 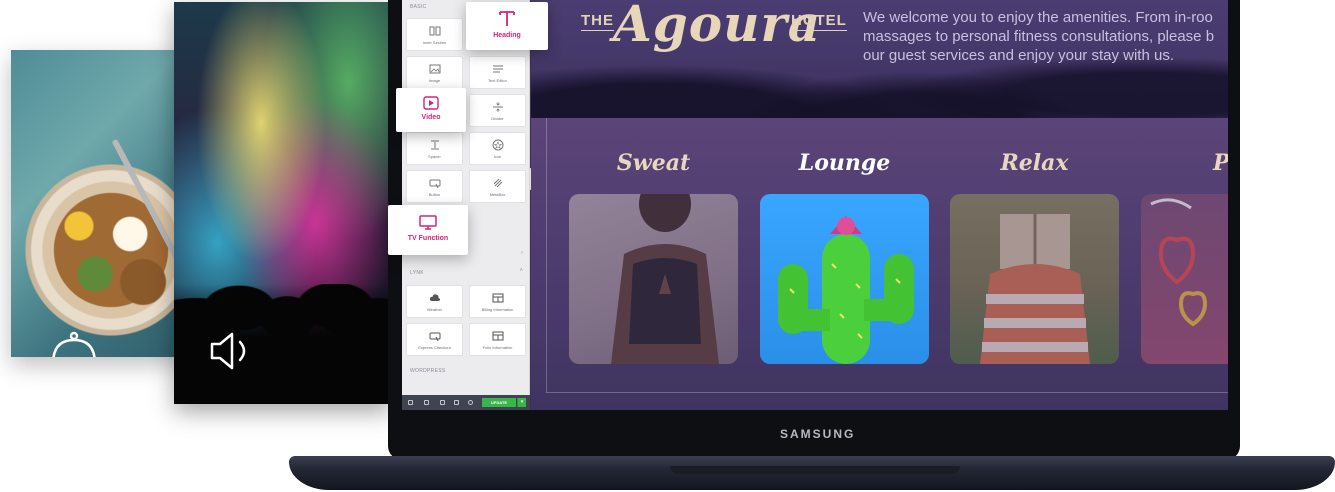 What do you see at coordinates (497, 347) in the screenshot?
I see `widget-label: Folio Information` at bounding box center [497, 347].